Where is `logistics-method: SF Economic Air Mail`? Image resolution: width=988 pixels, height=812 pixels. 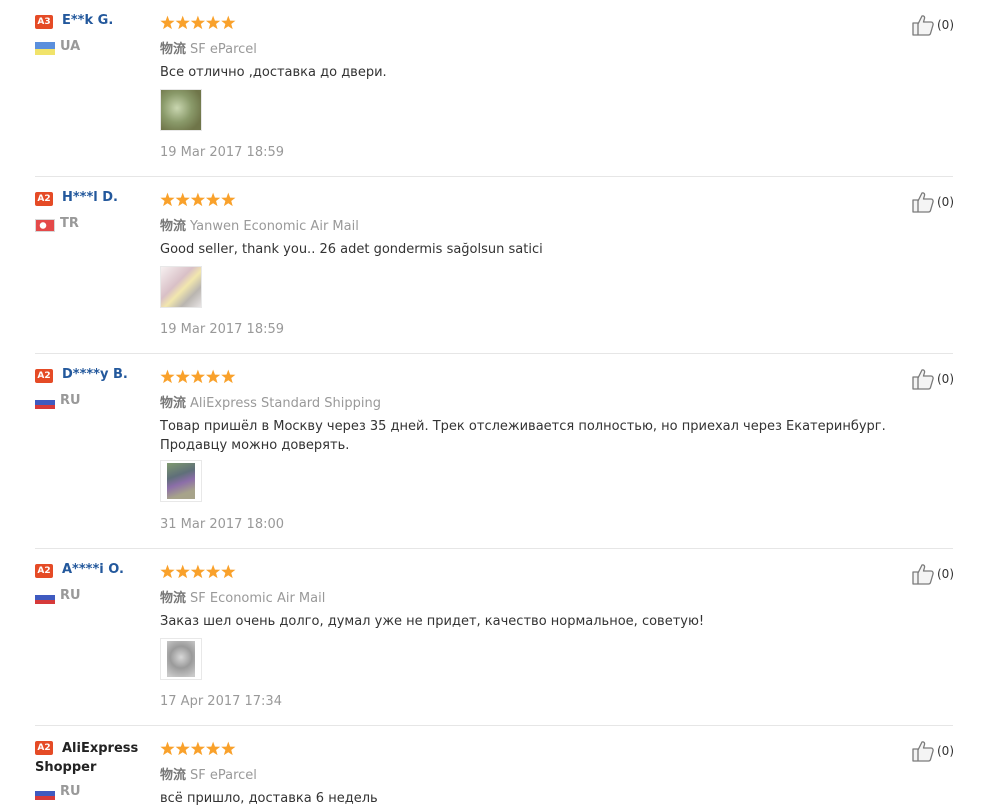 logistics-method: SF Economic Air Mail is located at coordinates (258, 598).